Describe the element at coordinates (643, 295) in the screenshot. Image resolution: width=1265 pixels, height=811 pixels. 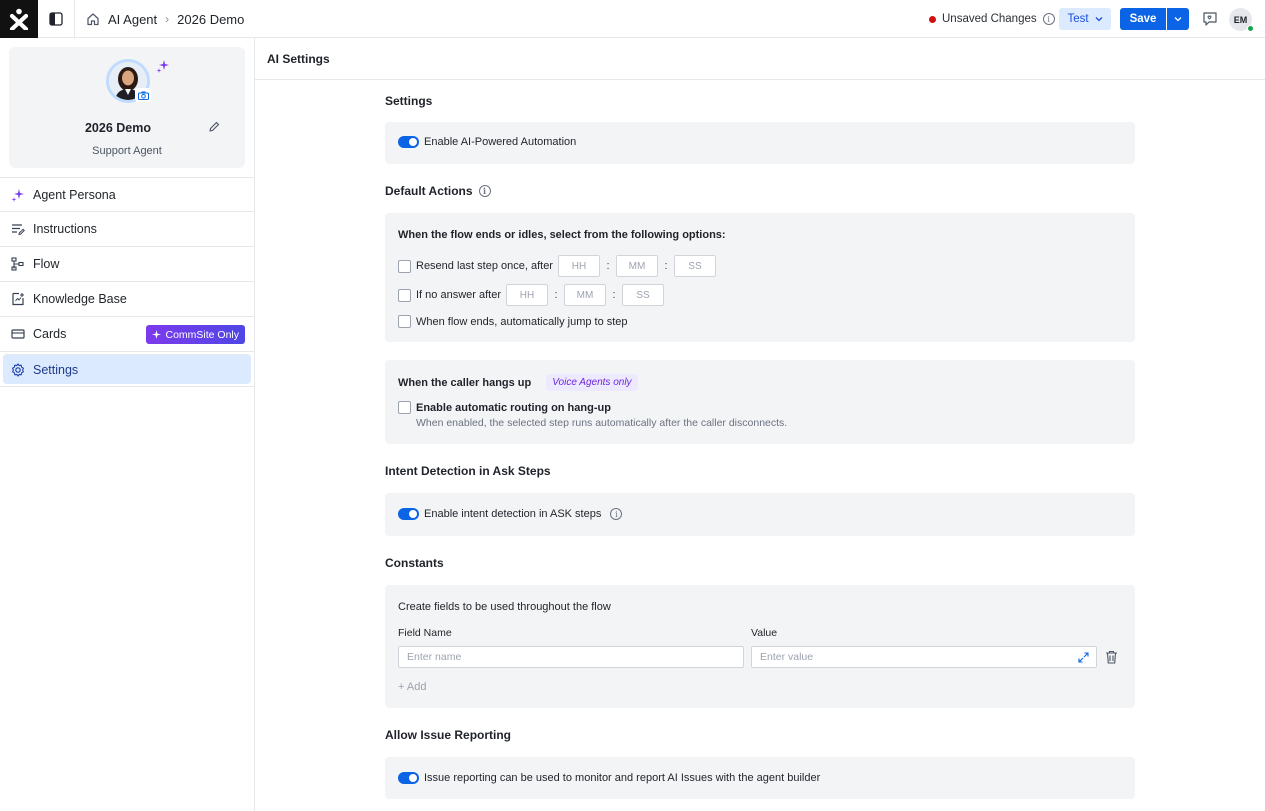
I see `no-answer-seconds-input: SS` at that location.